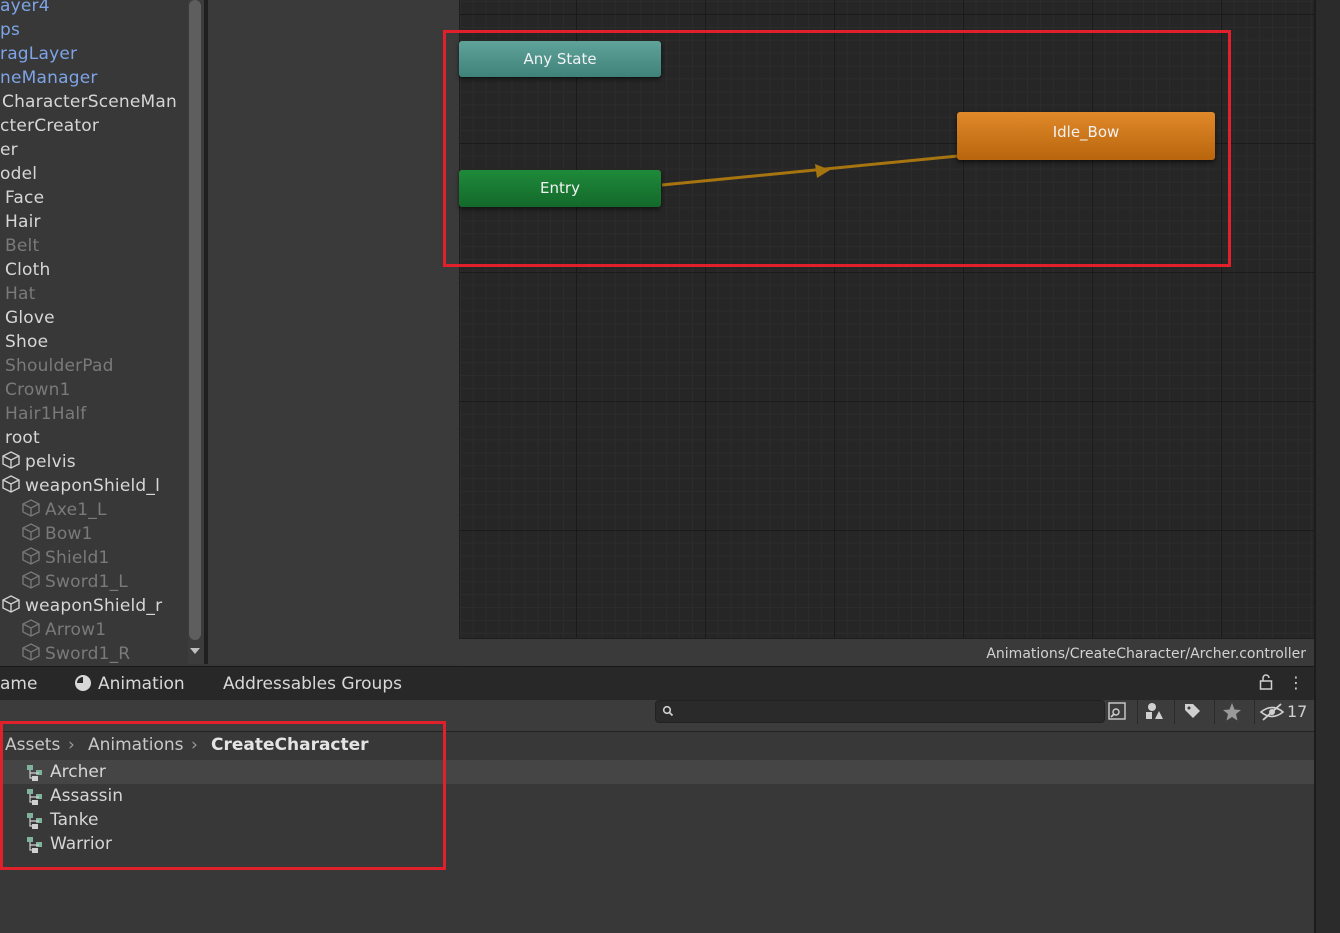 This screenshot has width=1340, height=933. I want to click on hierarchy-item-label: Hair, so click(23, 222).